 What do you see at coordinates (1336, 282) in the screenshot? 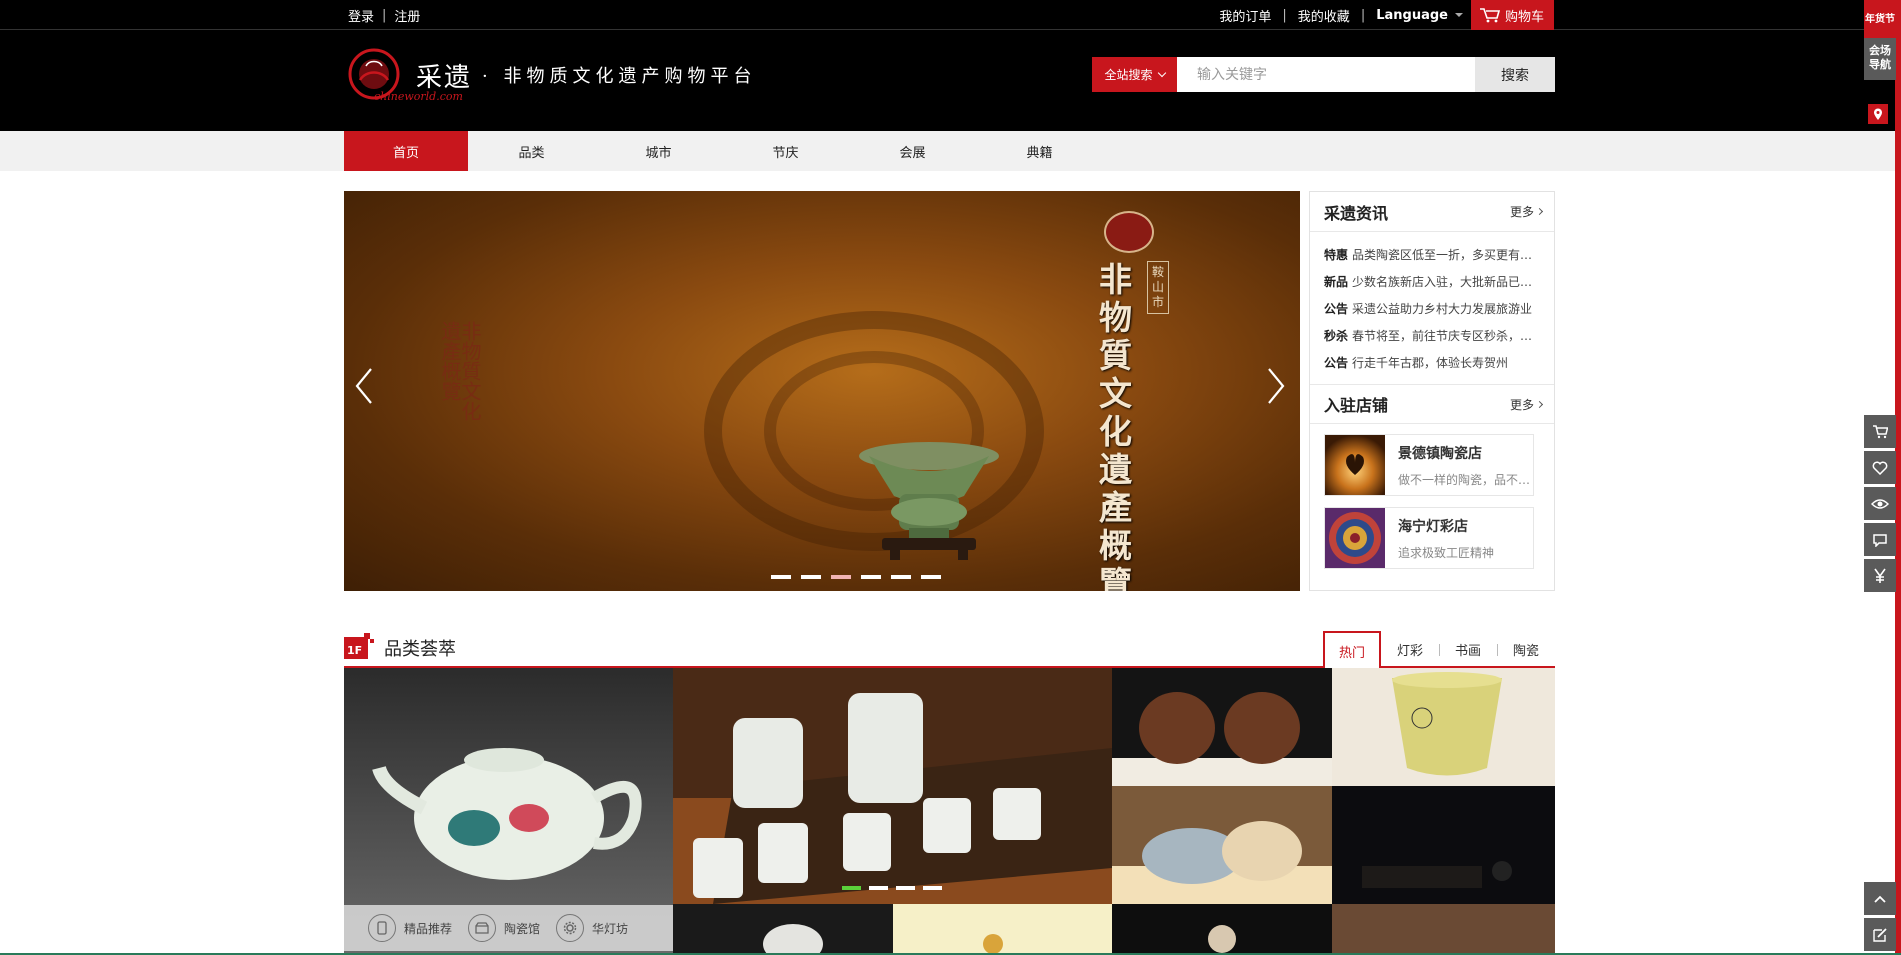
I see `news-tag: 新品` at bounding box center [1336, 282].